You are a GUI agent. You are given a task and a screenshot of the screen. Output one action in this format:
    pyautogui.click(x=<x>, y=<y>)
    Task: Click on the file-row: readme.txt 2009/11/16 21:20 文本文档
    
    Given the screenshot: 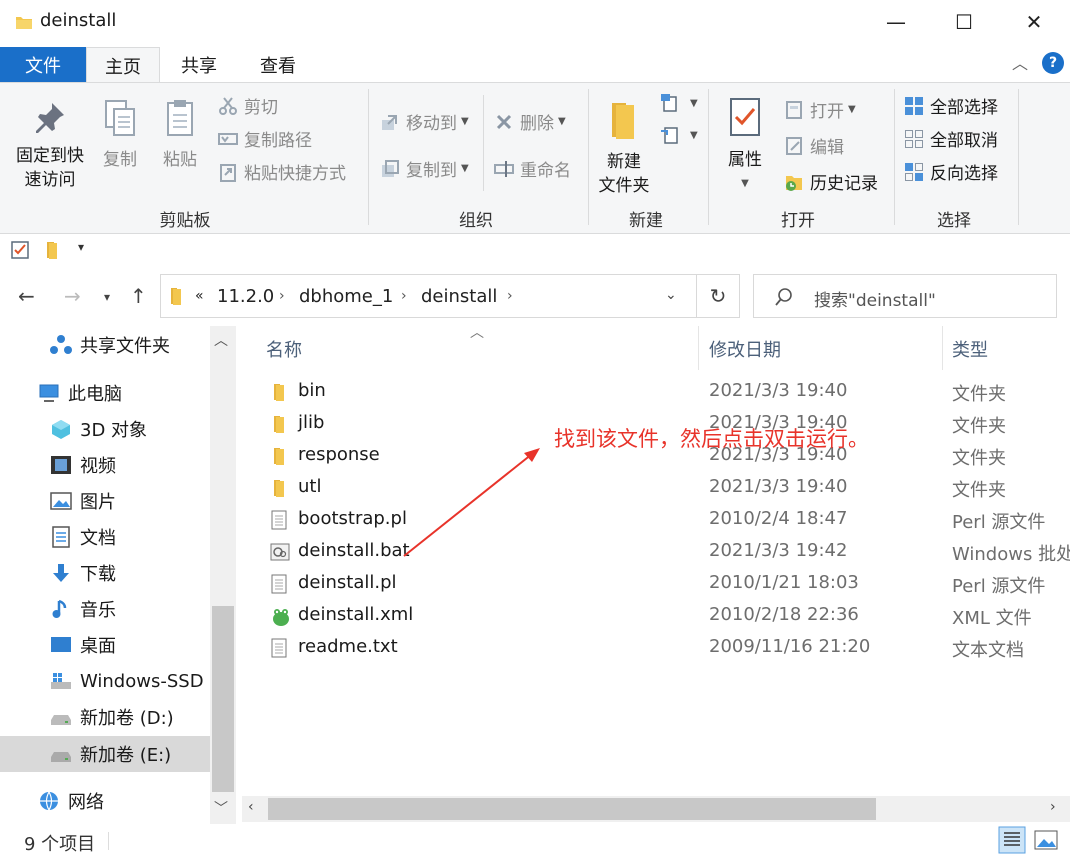 What is the action you would take?
    pyautogui.click(x=656, y=648)
    